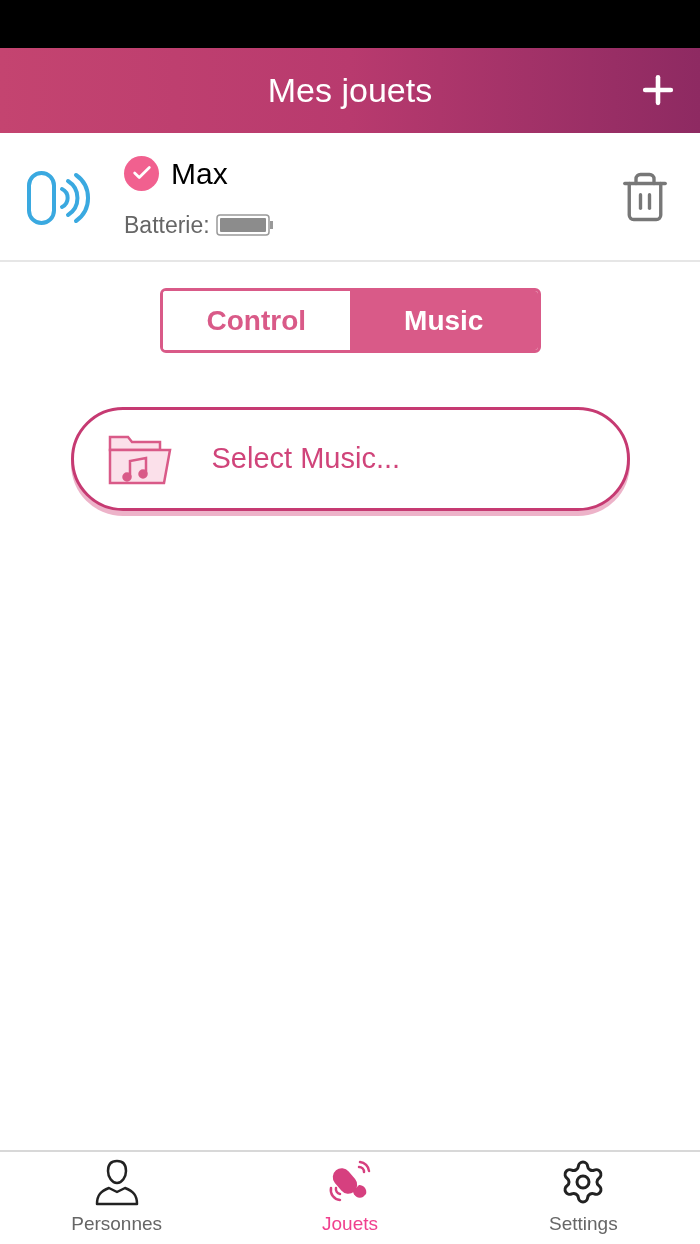  Describe the element at coordinates (167, 225) in the screenshot. I see `battery-label: Batterie:` at that location.